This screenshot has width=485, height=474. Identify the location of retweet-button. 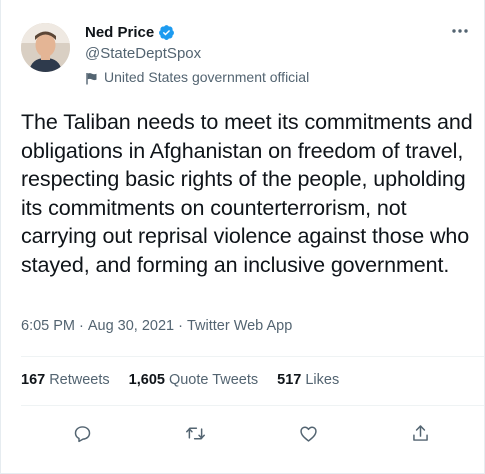
(195, 433).